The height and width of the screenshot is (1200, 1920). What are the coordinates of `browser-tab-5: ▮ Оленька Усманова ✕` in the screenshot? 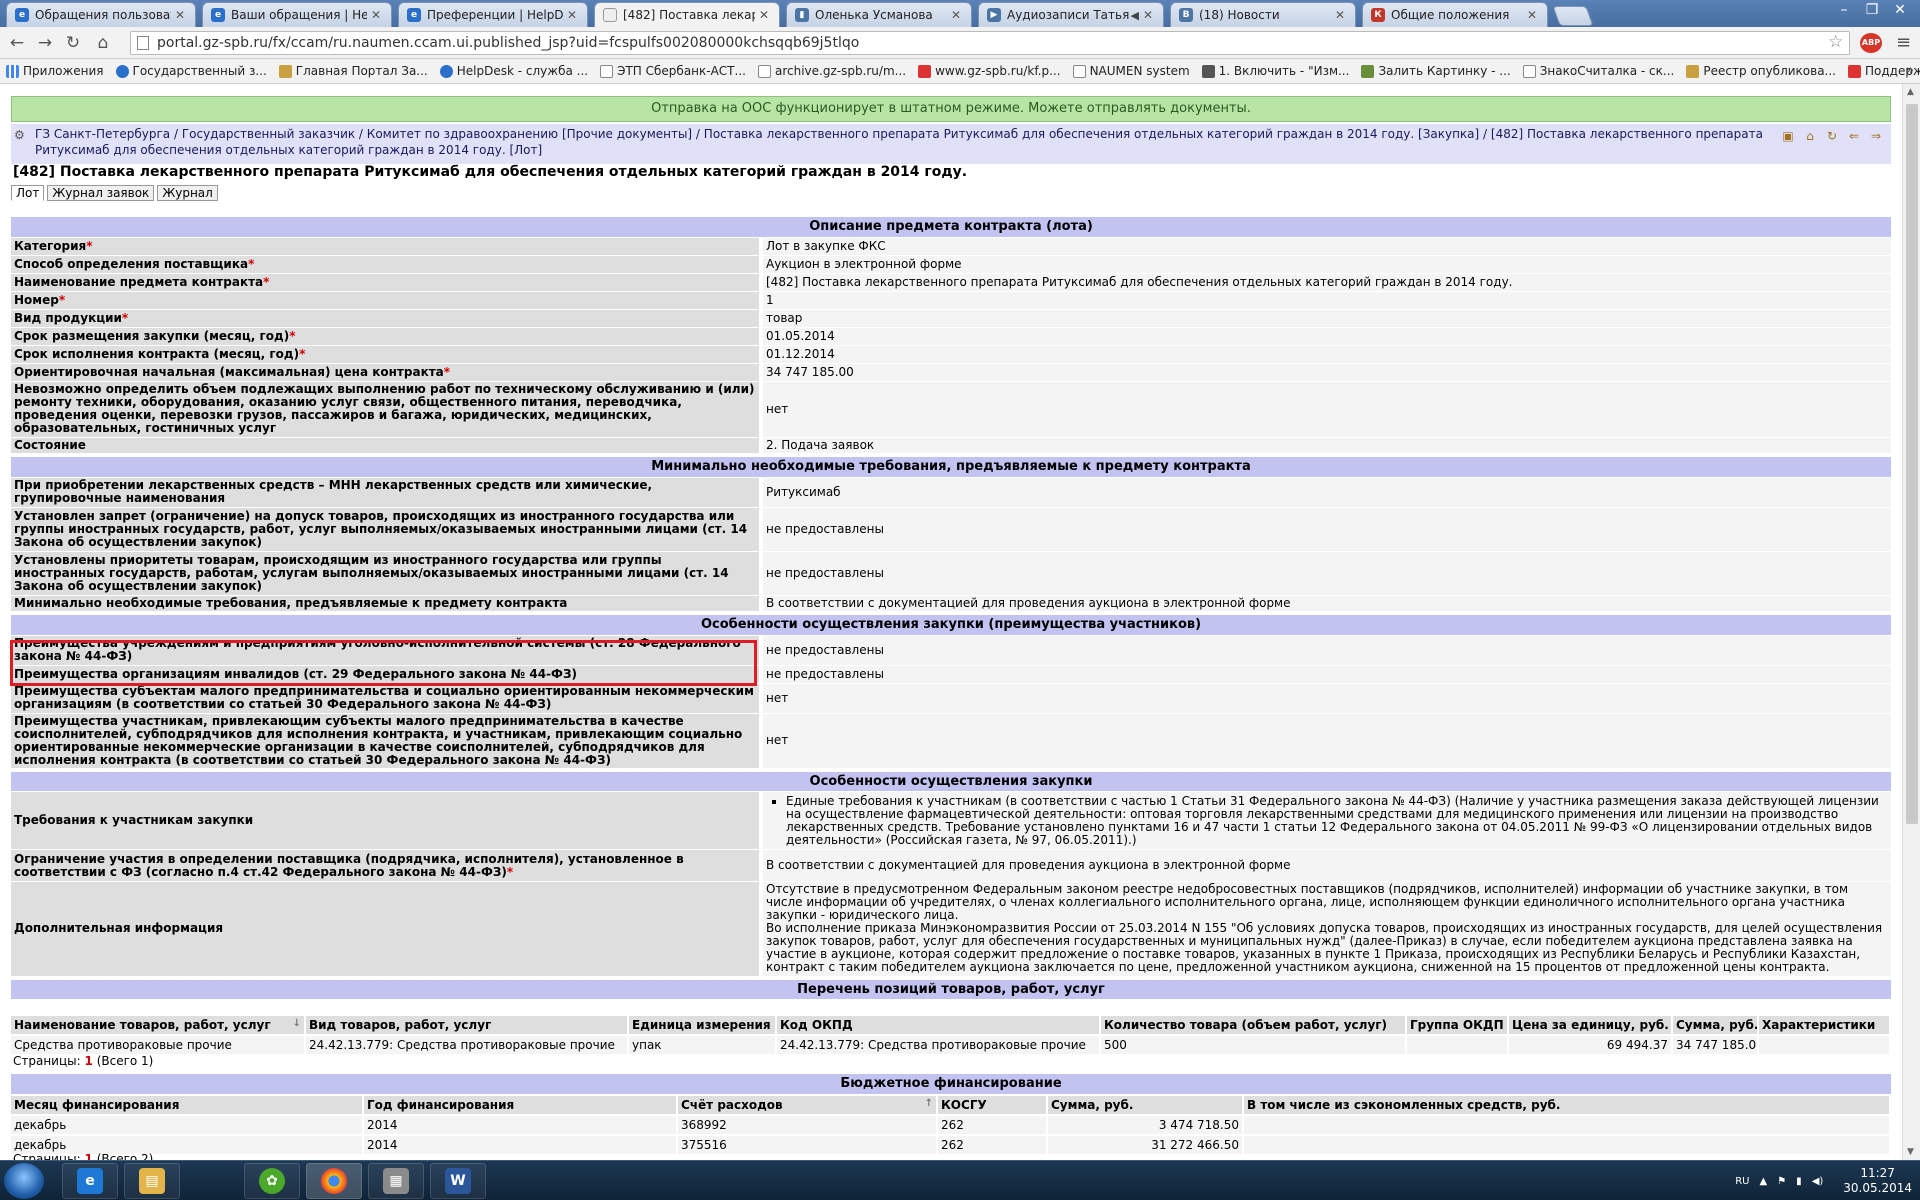 It's located at (879, 14).